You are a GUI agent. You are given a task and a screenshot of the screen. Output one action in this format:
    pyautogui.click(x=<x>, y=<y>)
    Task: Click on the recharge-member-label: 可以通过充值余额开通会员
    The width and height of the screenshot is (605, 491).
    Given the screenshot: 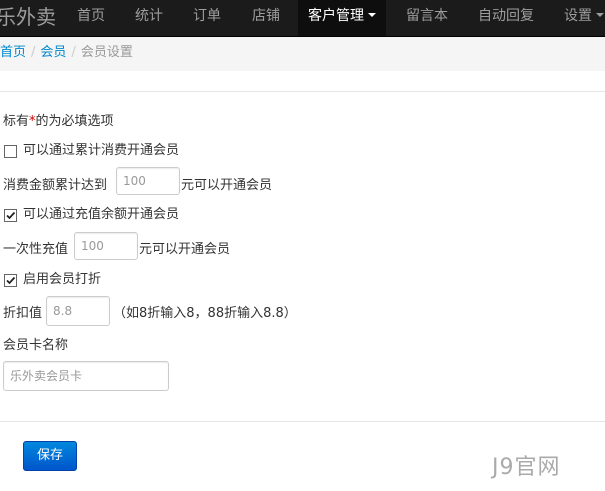 What is the action you would take?
    pyautogui.click(x=101, y=214)
    